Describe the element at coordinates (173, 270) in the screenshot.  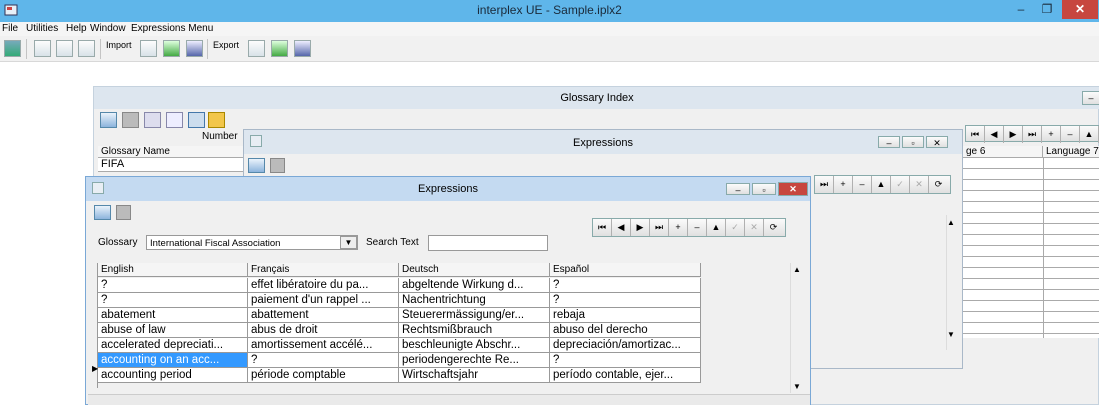
I see `column-header-0: English` at that location.